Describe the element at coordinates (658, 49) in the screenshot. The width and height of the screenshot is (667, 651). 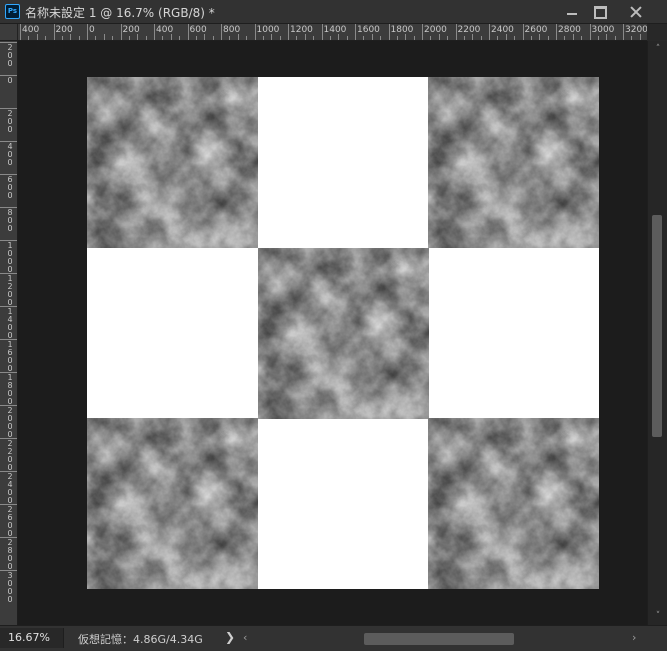
I see `scroll-up-icon: ˄` at that location.